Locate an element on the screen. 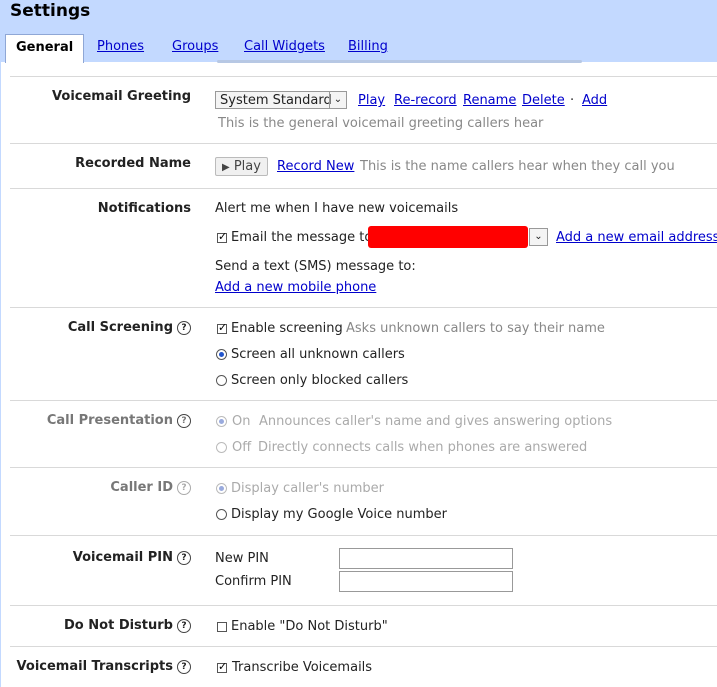 Image resolution: width=717 pixels, height=687 pixels. presentation-off-label: Off is located at coordinates (242, 447).